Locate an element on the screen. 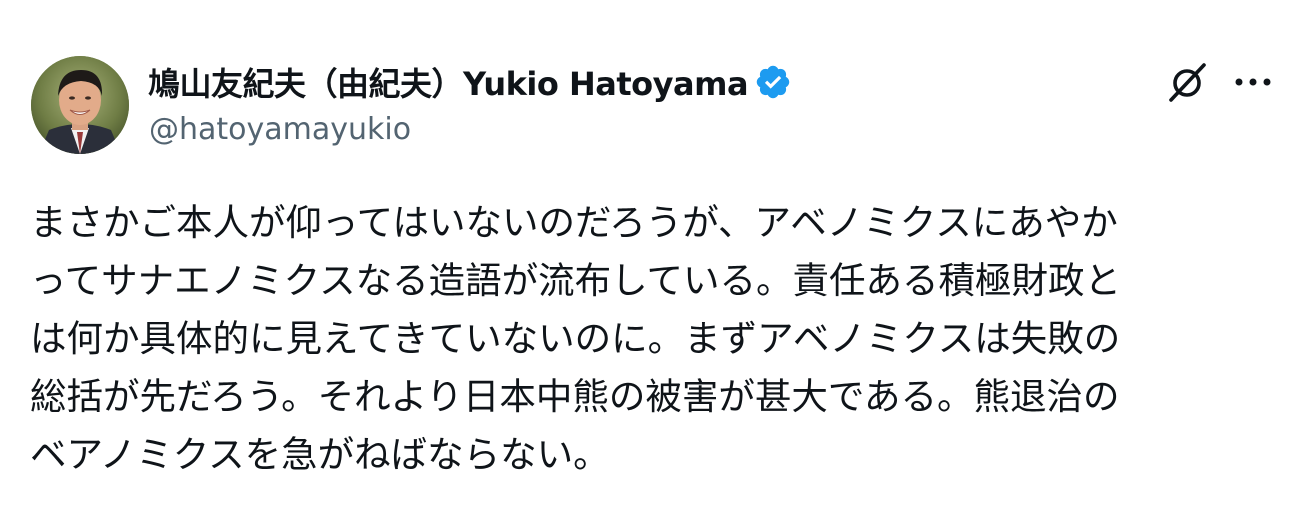 Image resolution: width=1300 pixels, height=527 pixels. author-name-row: 鳩山友紀夫（由紀夫）Yukio Hatoyama is located at coordinates (470, 82).